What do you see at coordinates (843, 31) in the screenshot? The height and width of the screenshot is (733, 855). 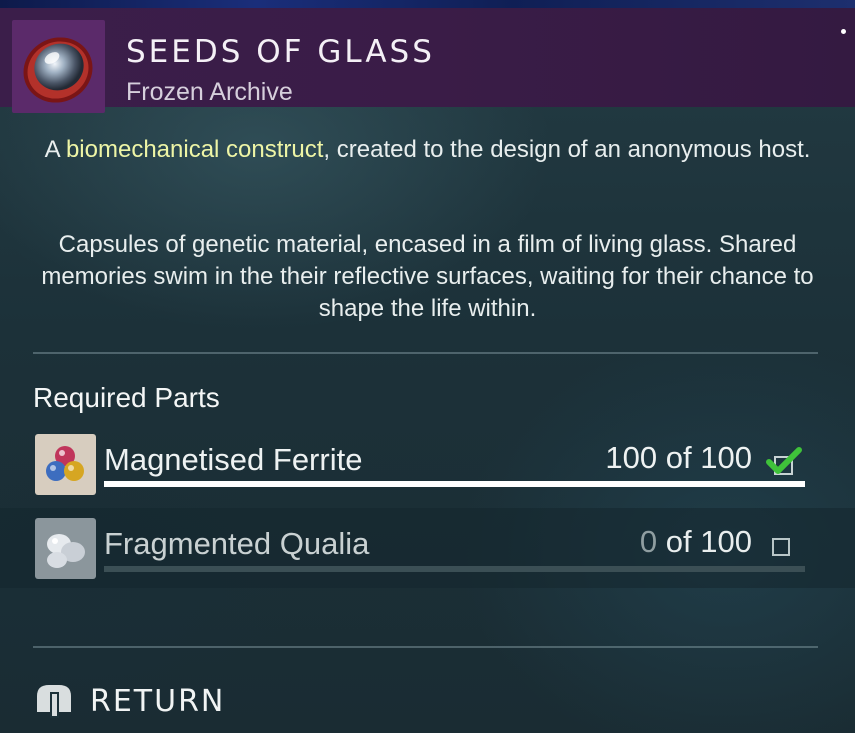 I see `status-dot` at bounding box center [843, 31].